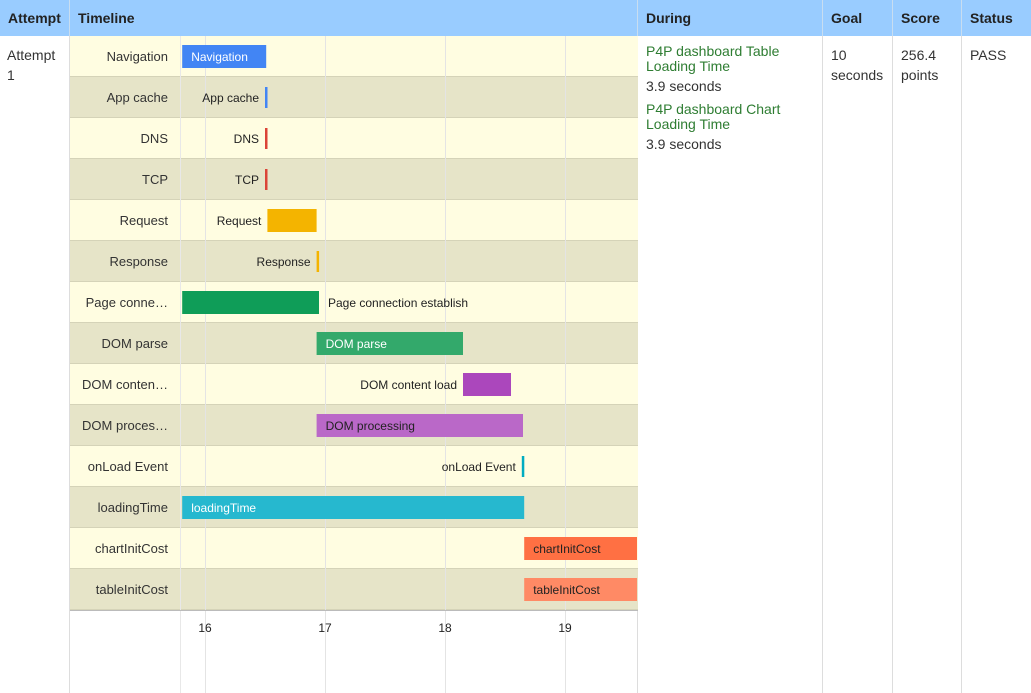 This screenshot has height=693, width=1031. Describe the element at coordinates (730, 18) in the screenshot. I see `header-during: During` at that location.